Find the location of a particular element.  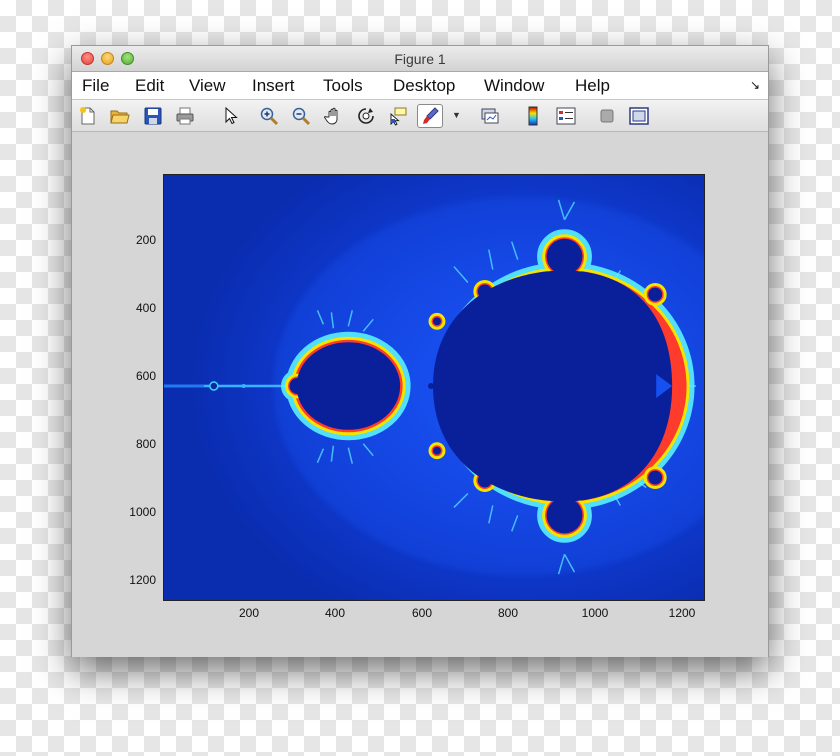

zoom-in-icon is located at coordinates (269, 116).